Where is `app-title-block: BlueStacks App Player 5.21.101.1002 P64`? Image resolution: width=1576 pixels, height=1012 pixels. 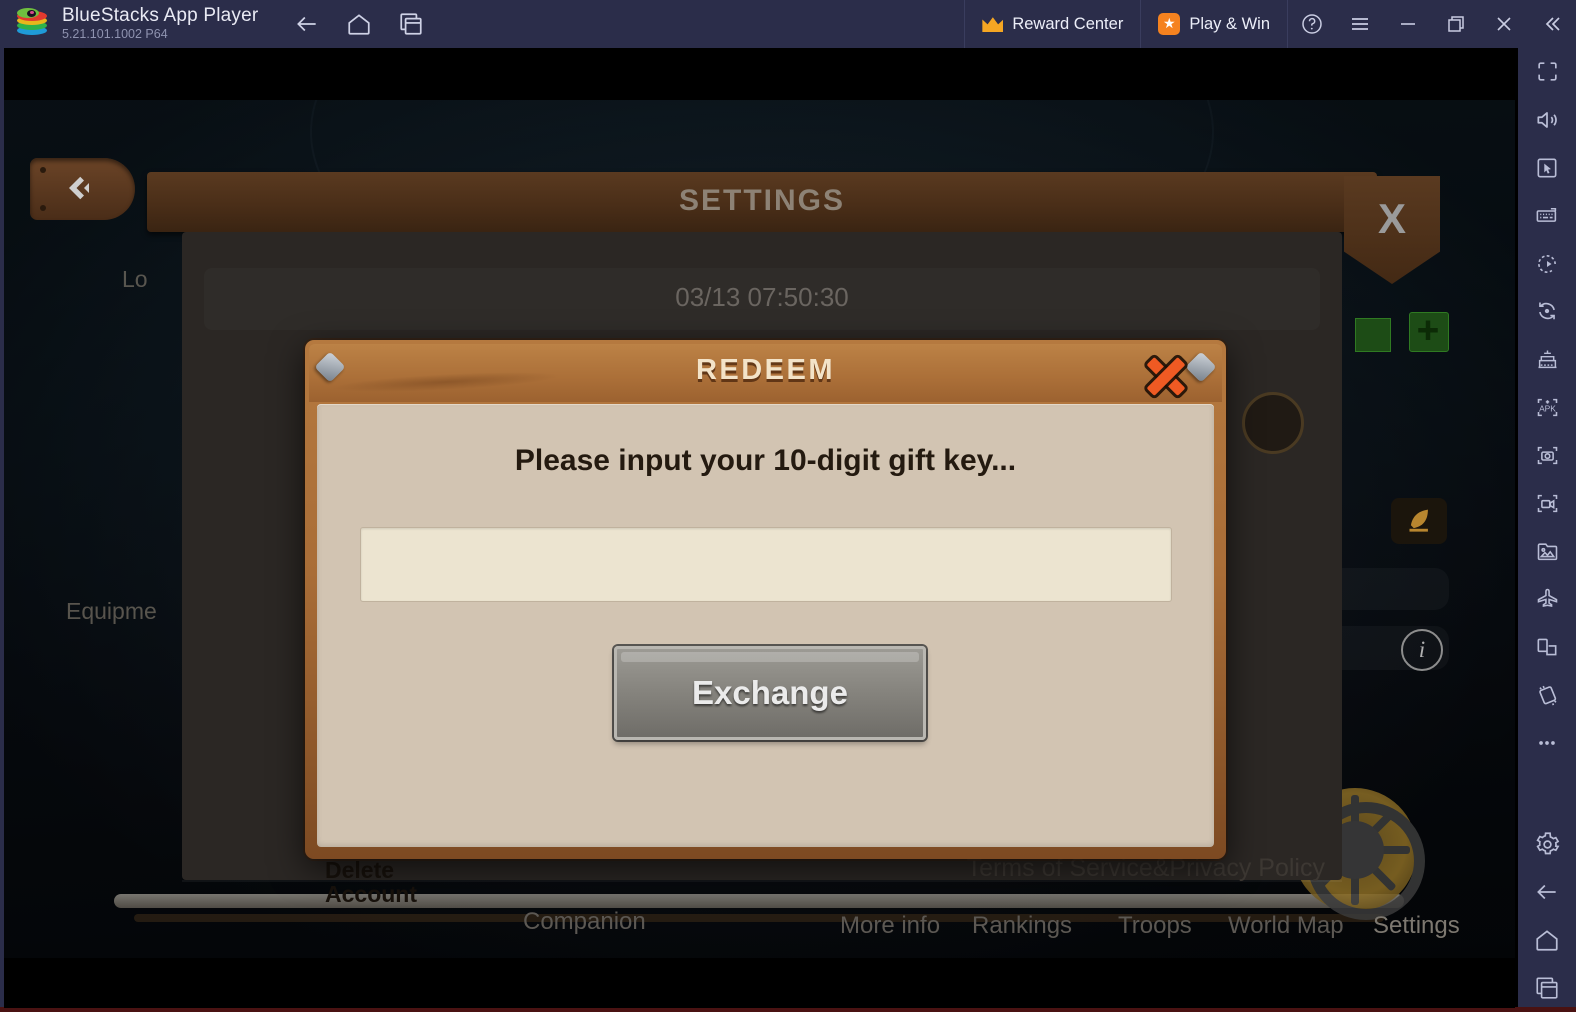
app-title-block: BlueStacks App Player 5.21.101.1002 P64 is located at coordinates (160, 23).